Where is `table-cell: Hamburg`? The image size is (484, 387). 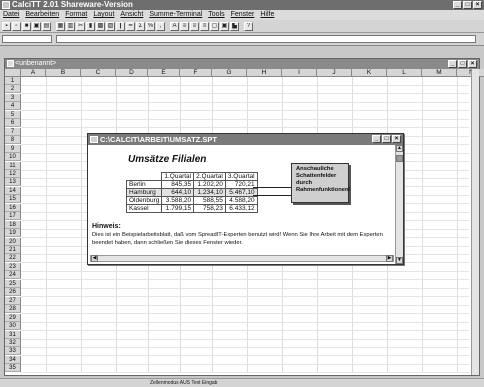 table-cell: Hamburg is located at coordinates (144, 192).